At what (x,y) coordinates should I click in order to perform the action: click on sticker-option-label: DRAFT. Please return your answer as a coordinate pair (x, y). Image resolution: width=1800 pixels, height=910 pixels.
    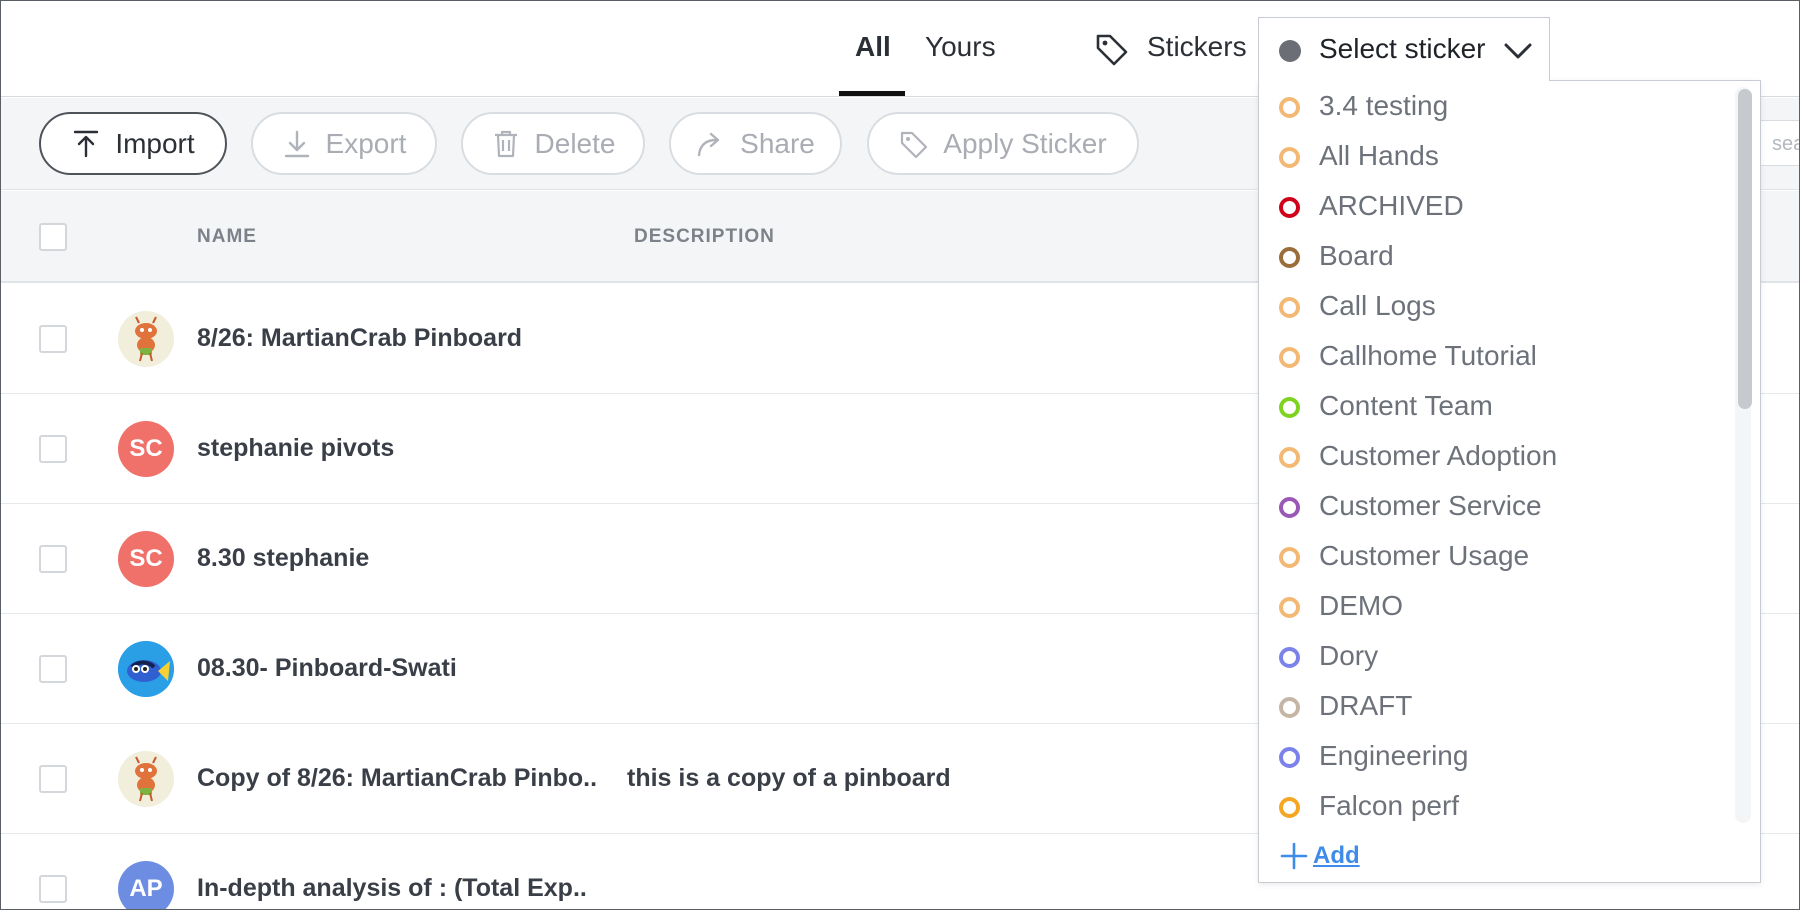
    Looking at the image, I should click on (1366, 705).